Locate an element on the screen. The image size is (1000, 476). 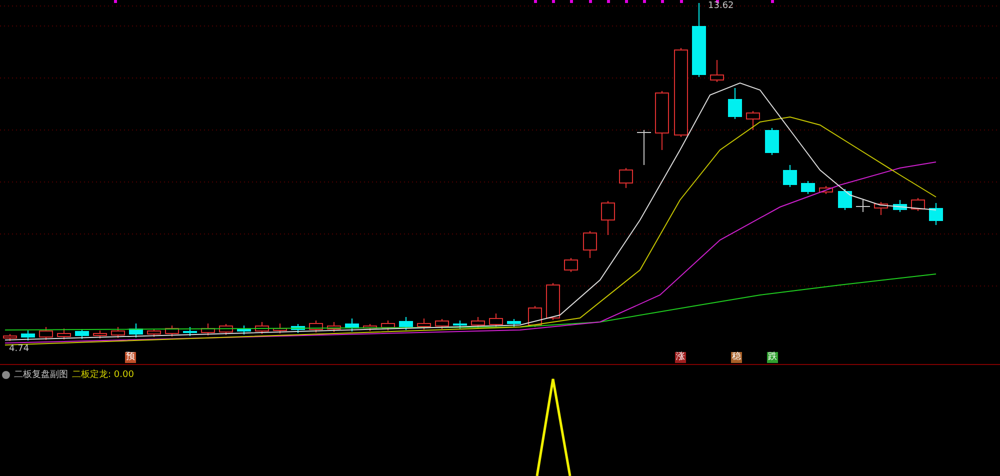
indicator-reading: 二板定龙: 0.00 is located at coordinates (103, 374).